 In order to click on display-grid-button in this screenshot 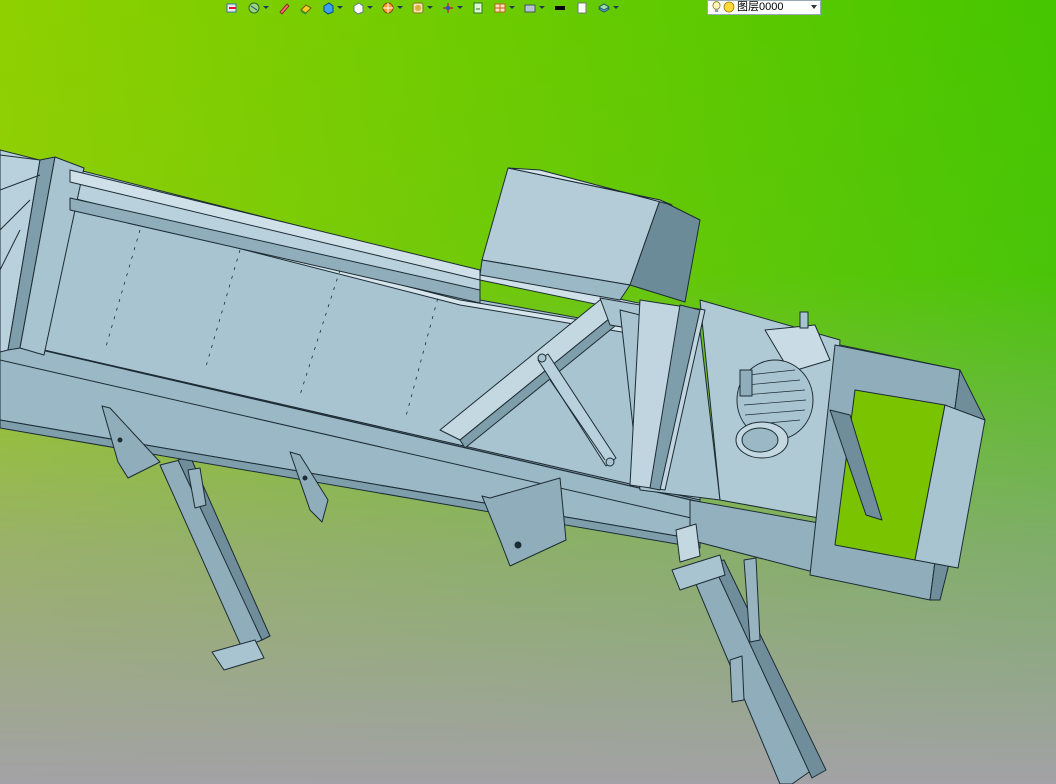, I will do `click(506, 8)`.